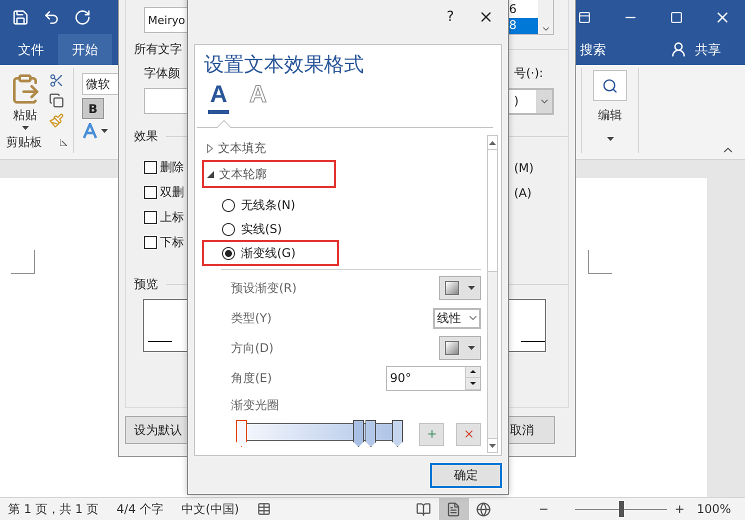 The image size is (745, 520). I want to click on scroll-up-button, so click(492, 143).